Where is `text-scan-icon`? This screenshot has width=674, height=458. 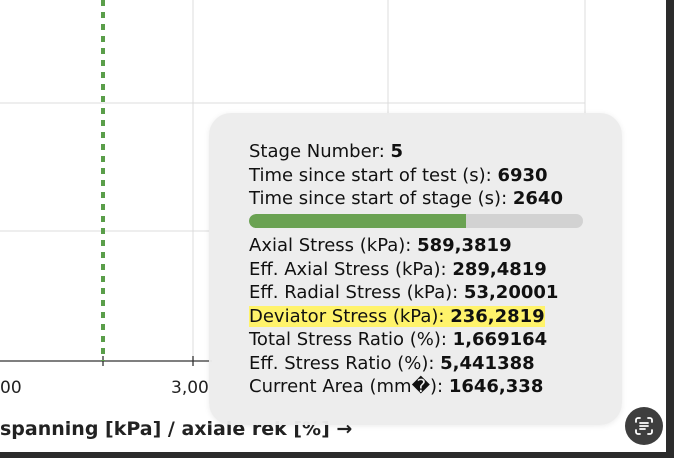
text-scan-icon is located at coordinates (644, 426).